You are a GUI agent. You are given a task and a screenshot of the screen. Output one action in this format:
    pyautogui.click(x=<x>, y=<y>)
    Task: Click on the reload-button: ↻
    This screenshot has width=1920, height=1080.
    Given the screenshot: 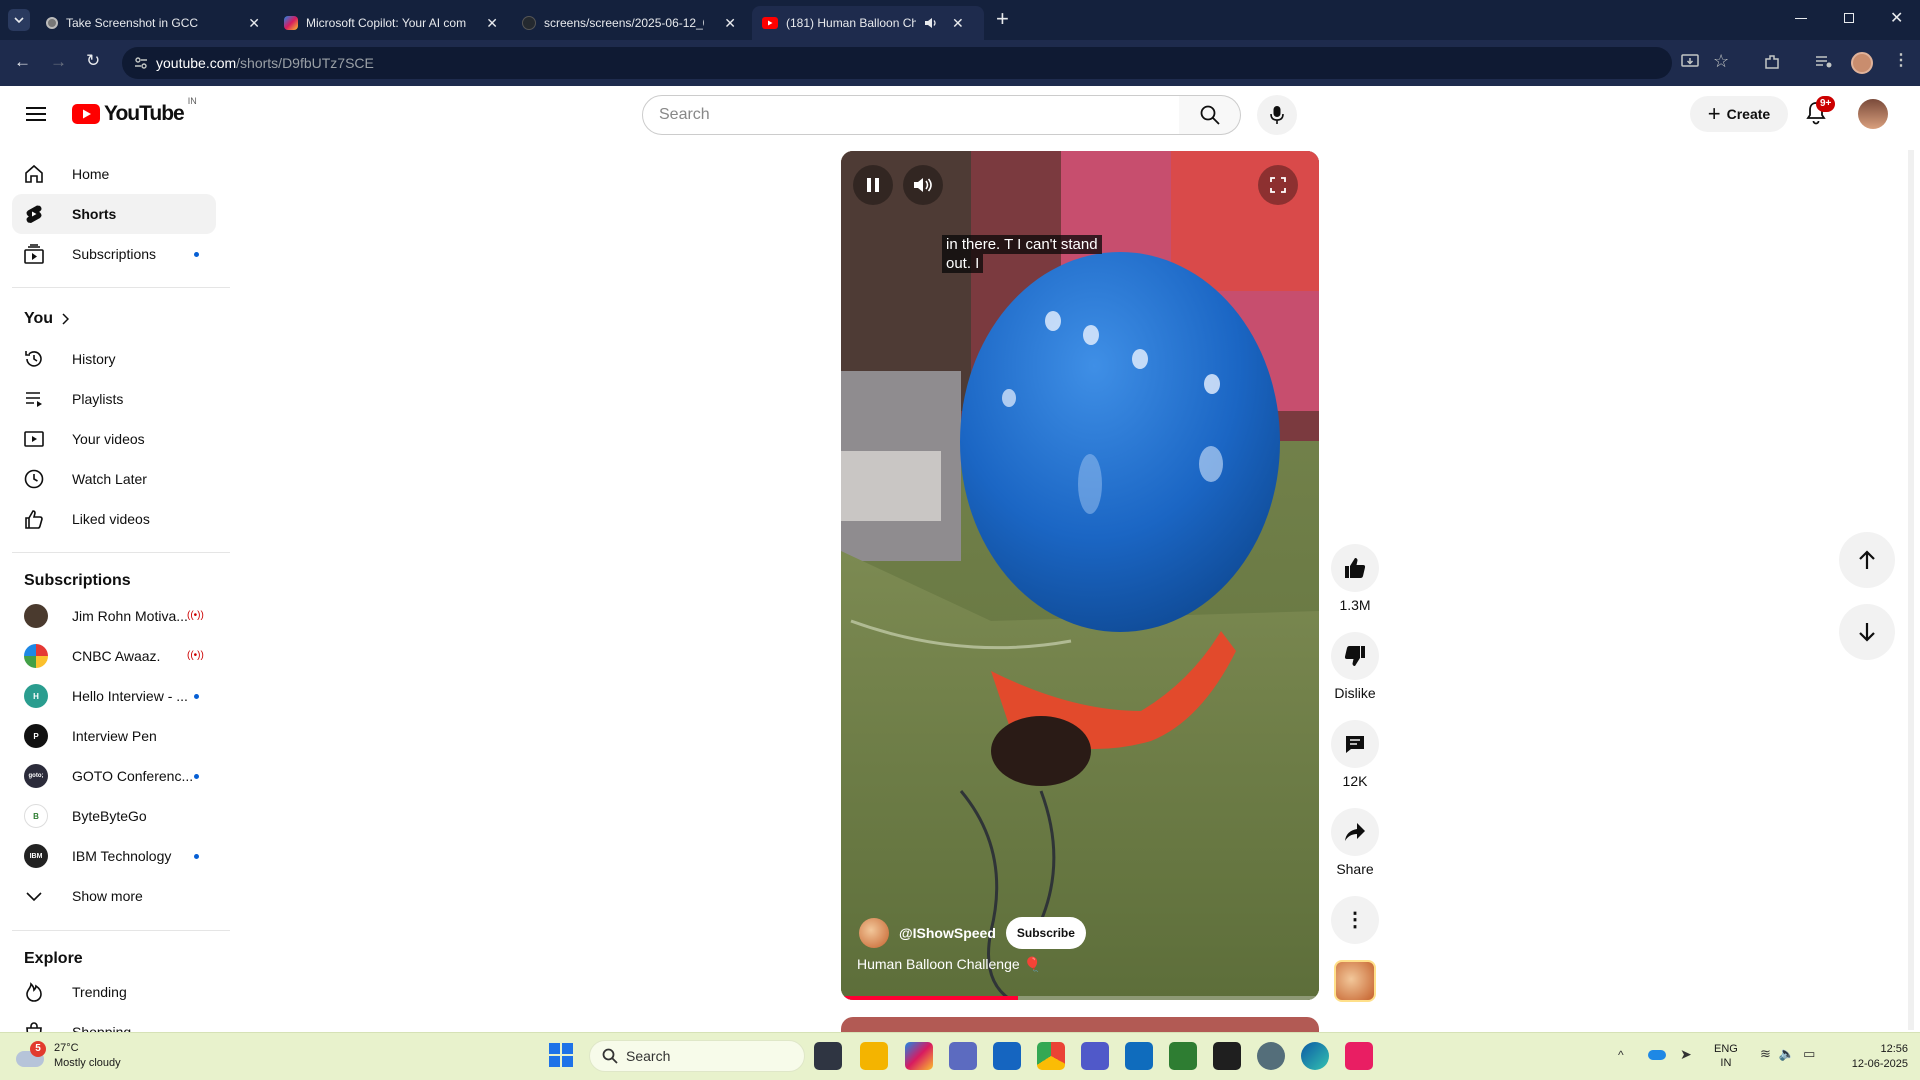 What is the action you would take?
    pyautogui.click(x=93, y=61)
    